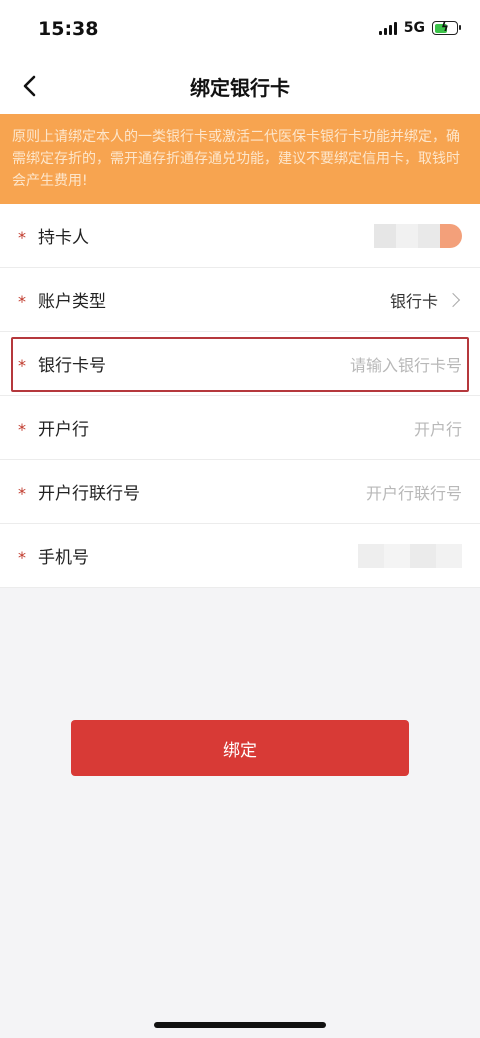  What do you see at coordinates (240, 300) in the screenshot?
I see `account-type-row: * 账户类型 银行卡` at bounding box center [240, 300].